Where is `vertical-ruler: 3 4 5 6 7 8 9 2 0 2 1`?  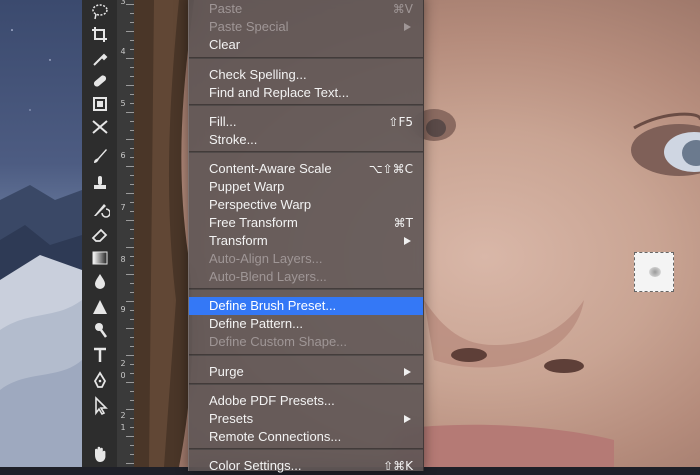 vertical-ruler: 3 4 5 6 7 8 9 2 0 2 1 is located at coordinates (126, 233).